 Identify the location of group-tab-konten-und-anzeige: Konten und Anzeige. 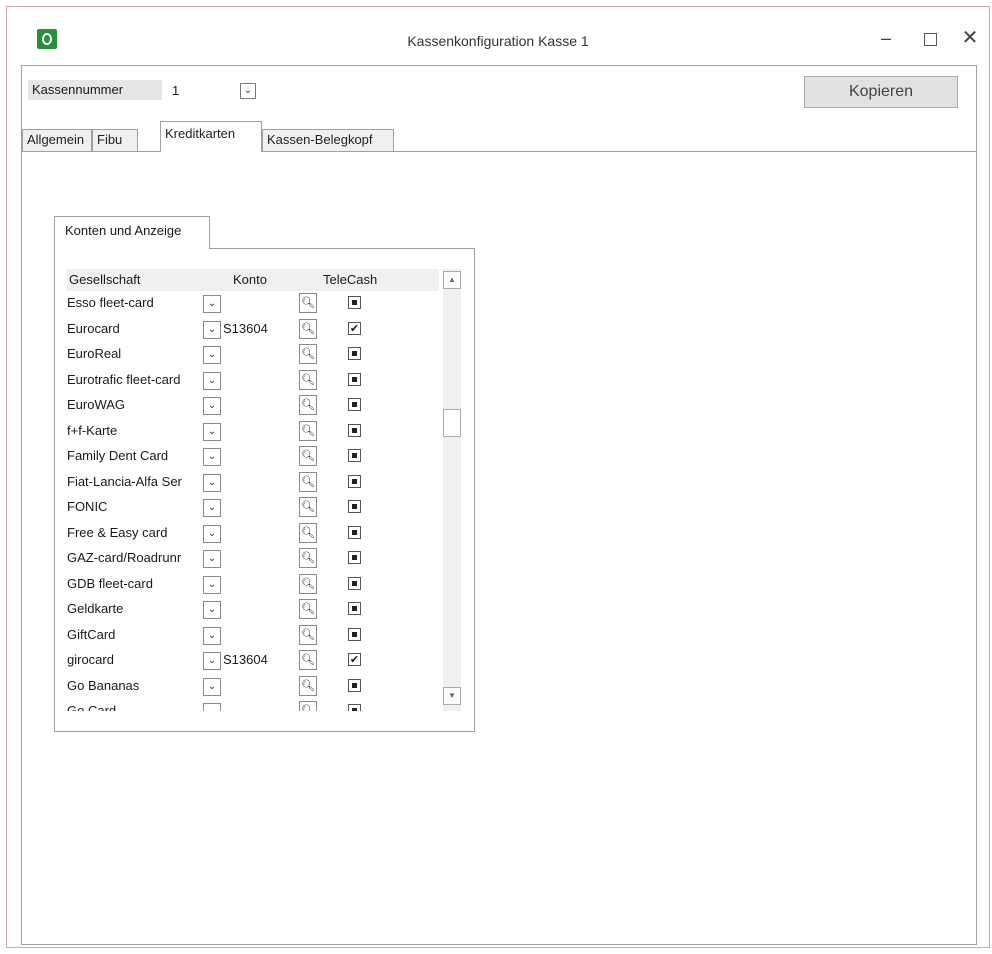
(132, 232).